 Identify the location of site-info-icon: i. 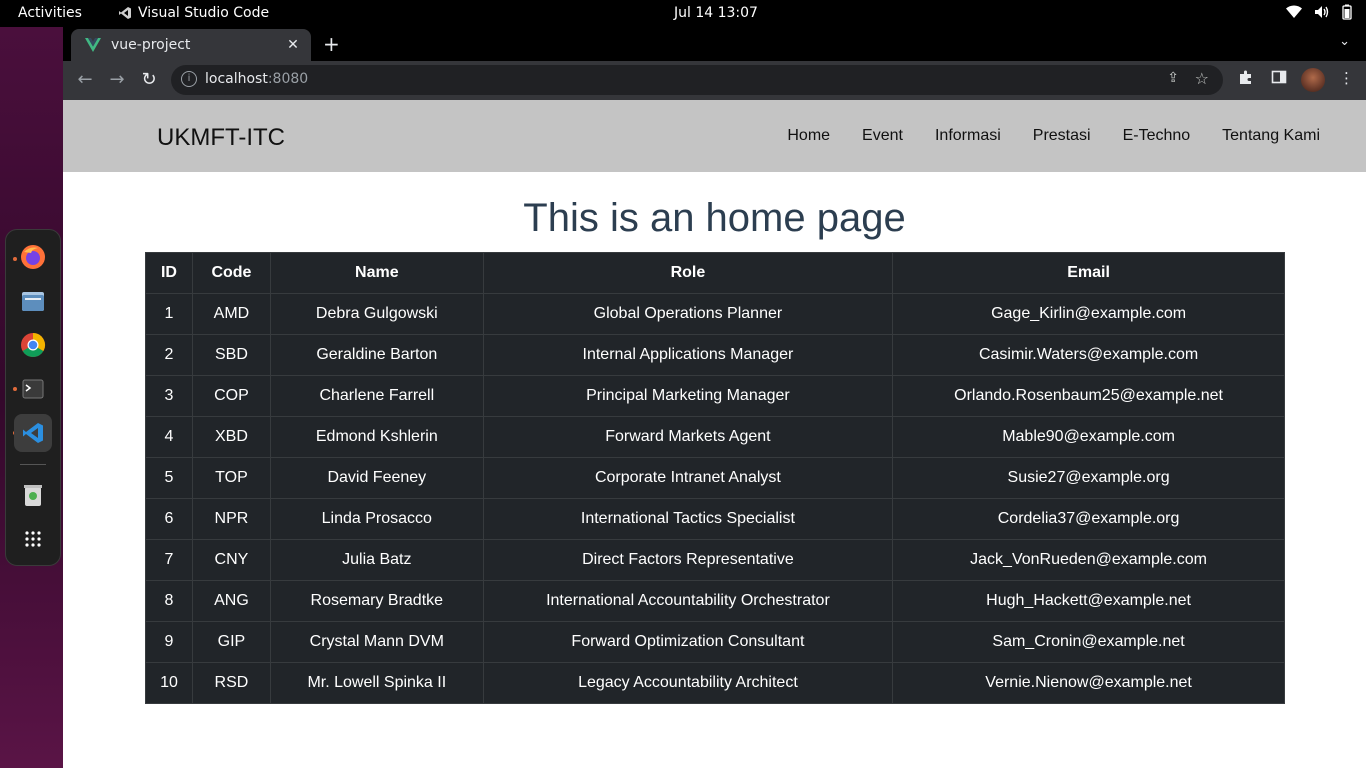
(189, 79).